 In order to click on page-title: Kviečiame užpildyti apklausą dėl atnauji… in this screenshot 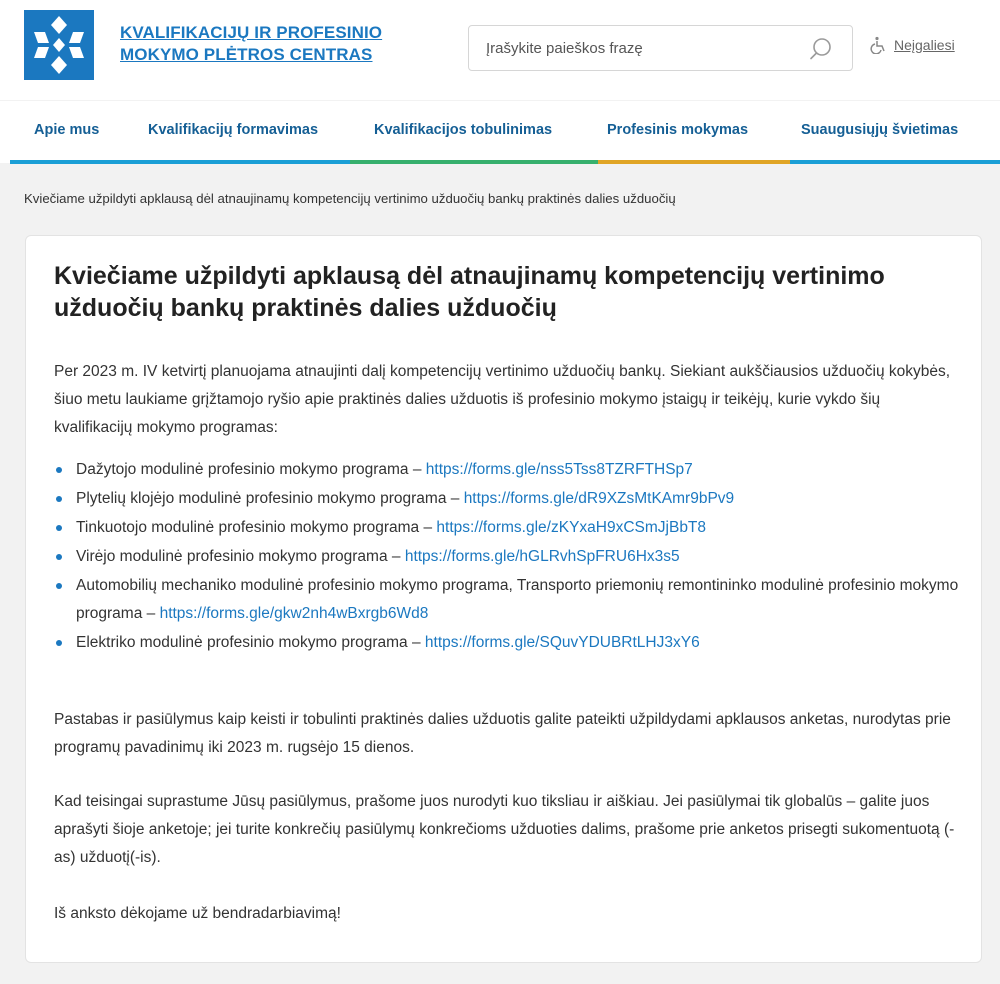, I will do `click(469, 292)`.